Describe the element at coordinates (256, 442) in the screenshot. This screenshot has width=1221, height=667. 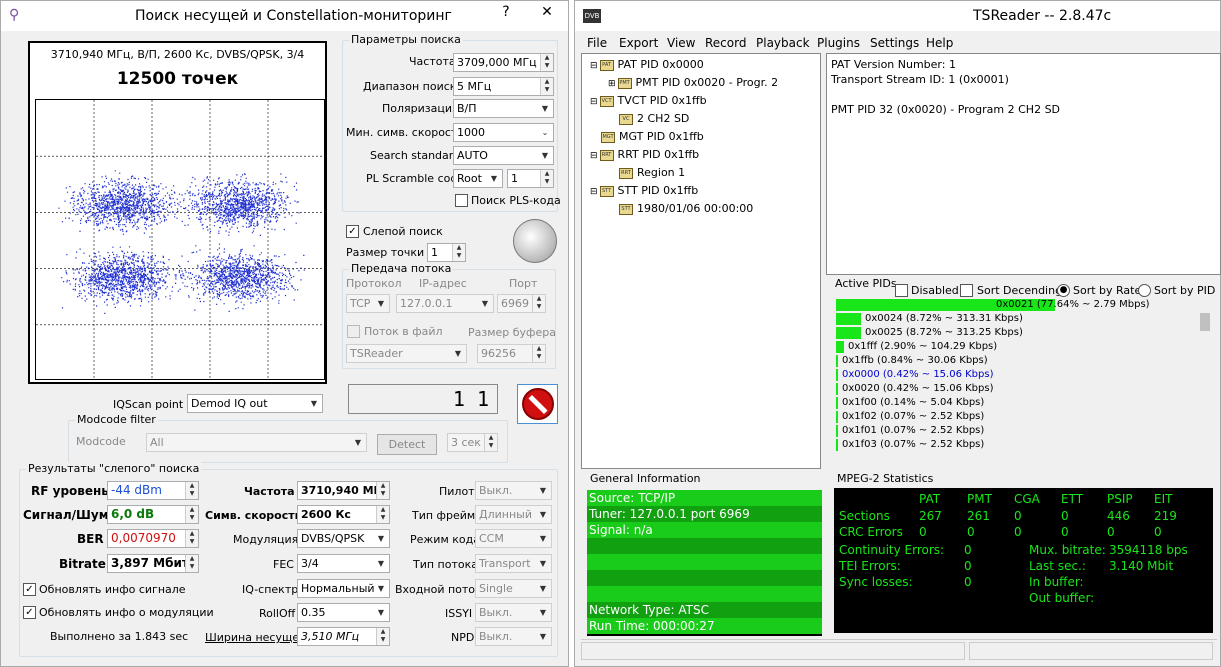
I see `modcode-select: All ▼` at that location.